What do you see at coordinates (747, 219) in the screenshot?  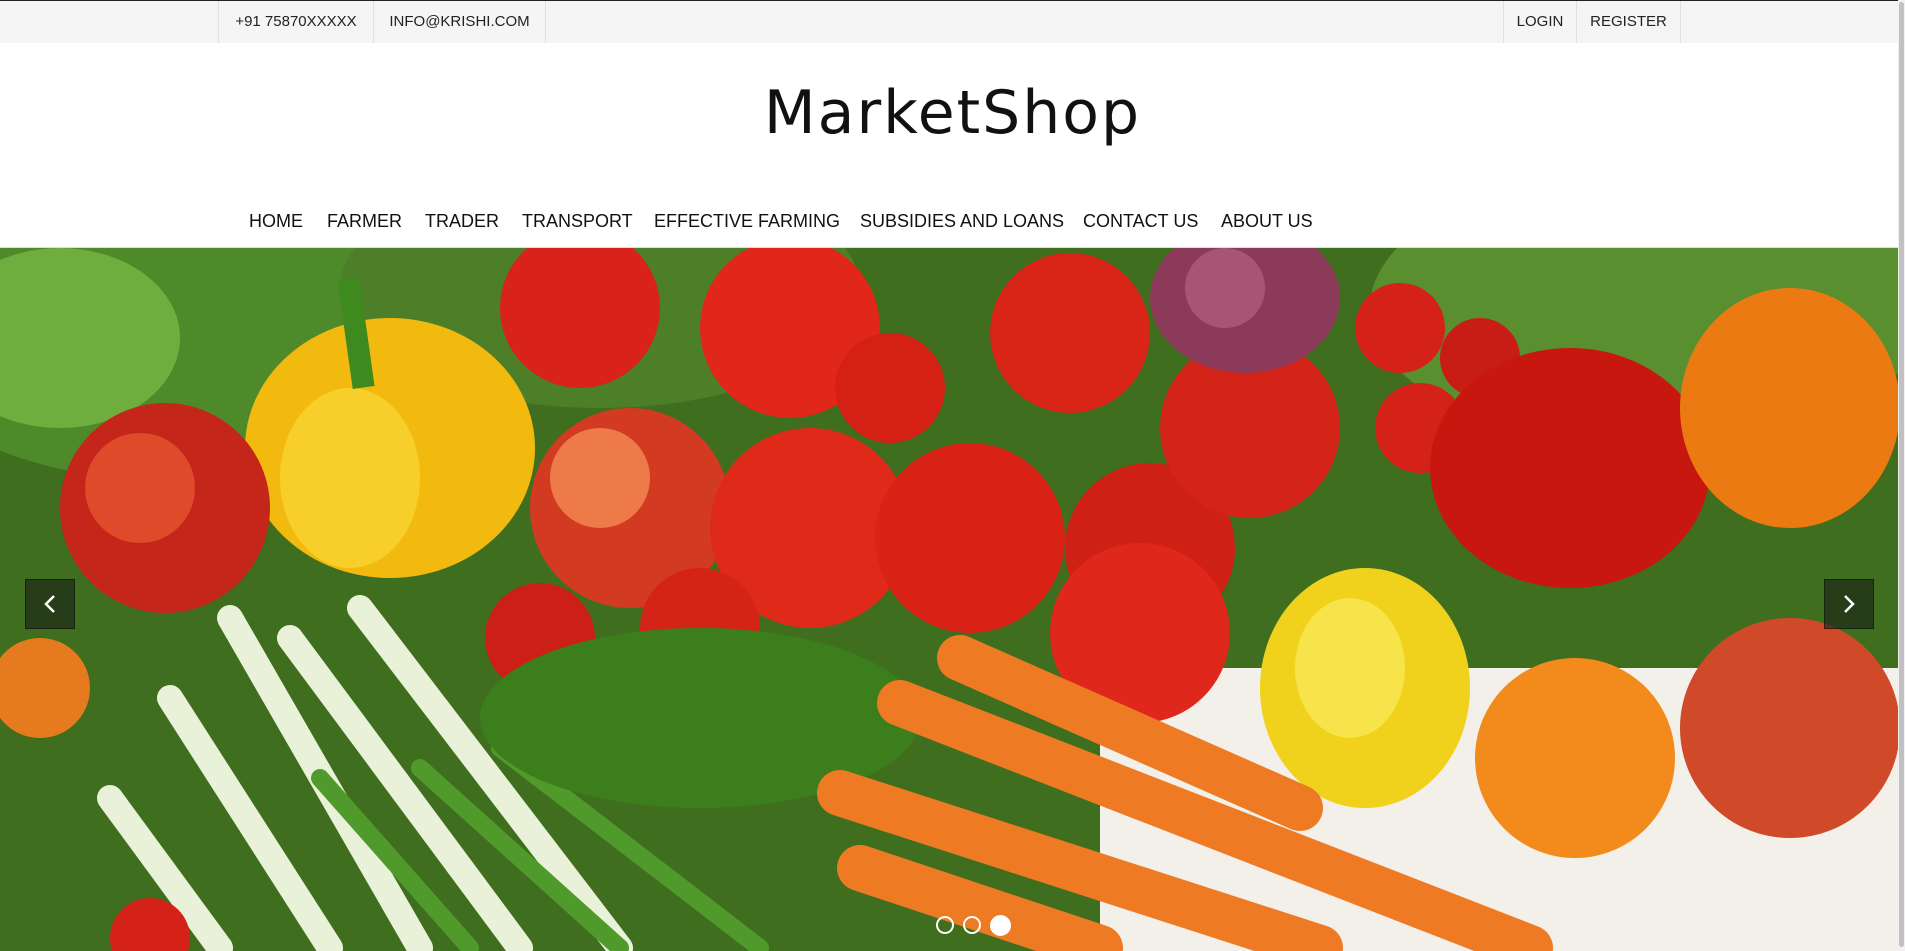 I see `nav-effective-farming: EFFECTIVE FARMING` at bounding box center [747, 219].